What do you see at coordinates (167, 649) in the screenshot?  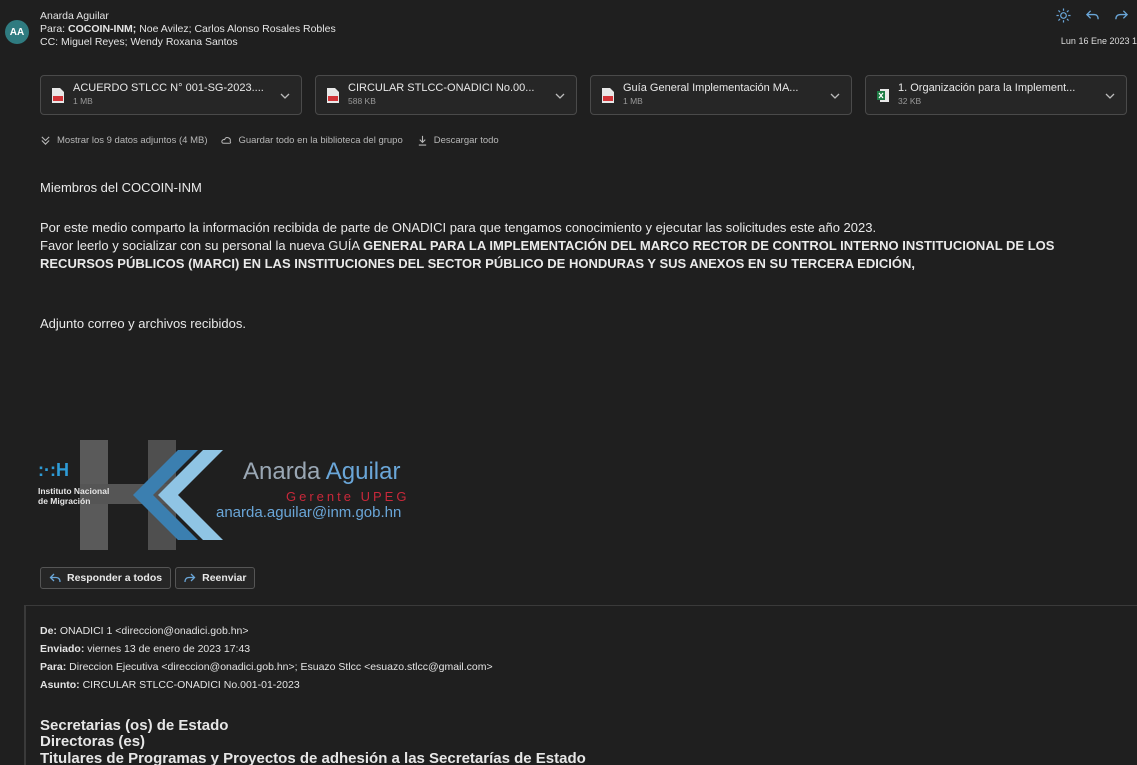 I see `sent-value: viernes 13 de enero de 2023 17:43` at bounding box center [167, 649].